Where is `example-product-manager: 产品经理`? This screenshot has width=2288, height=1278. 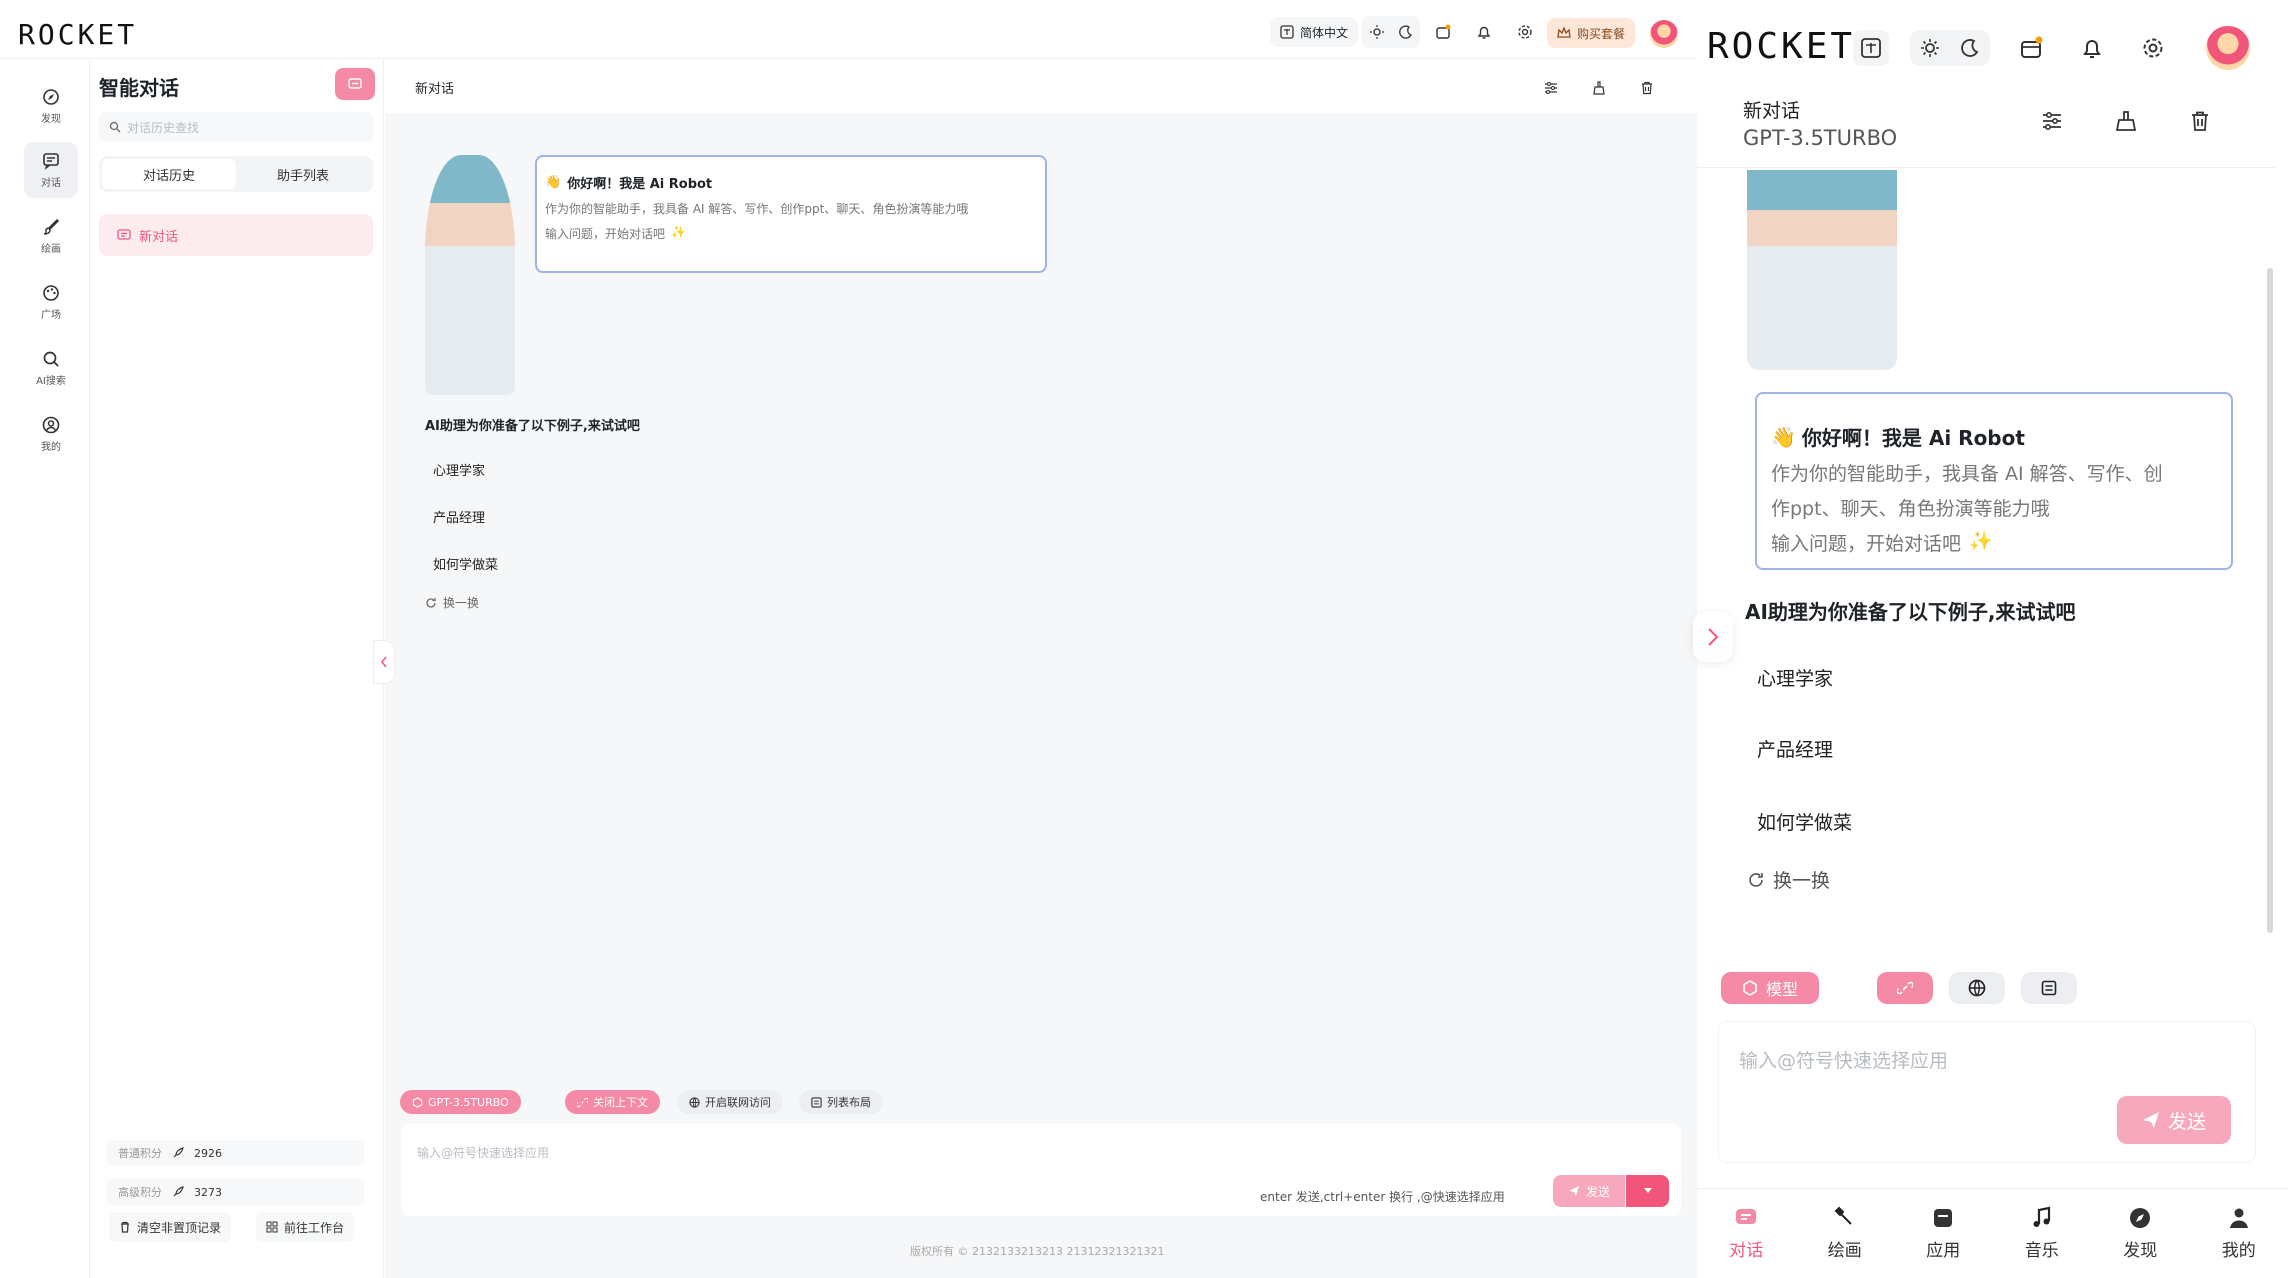 example-product-manager: 产品经理 is located at coordinates (459, 516).